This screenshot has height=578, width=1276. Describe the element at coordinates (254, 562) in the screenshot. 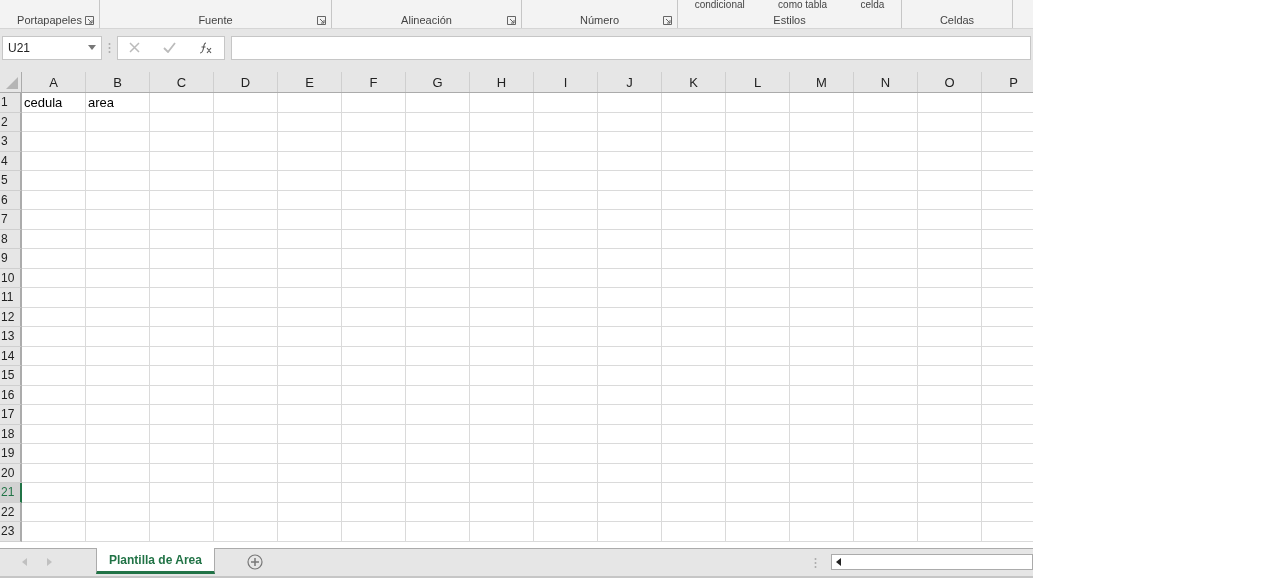

I see `add-sheet-icon` at that location.